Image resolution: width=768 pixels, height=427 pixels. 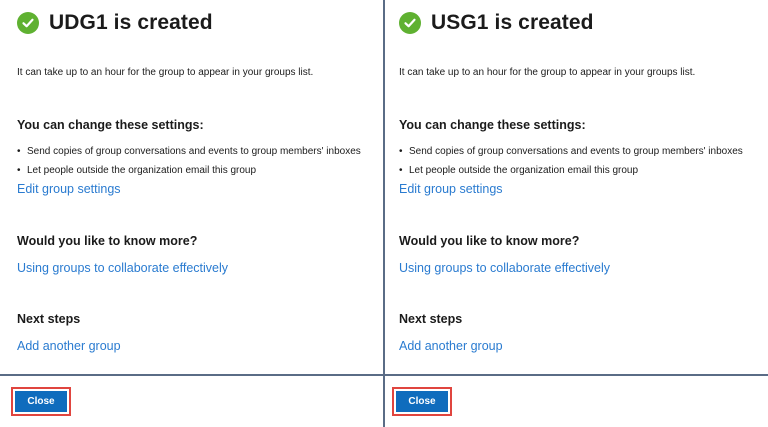 What do you see at coordinates (131, 22) in the screenshot?
I see `page-title: UDG1 is created` at bounding box center [131, 22].